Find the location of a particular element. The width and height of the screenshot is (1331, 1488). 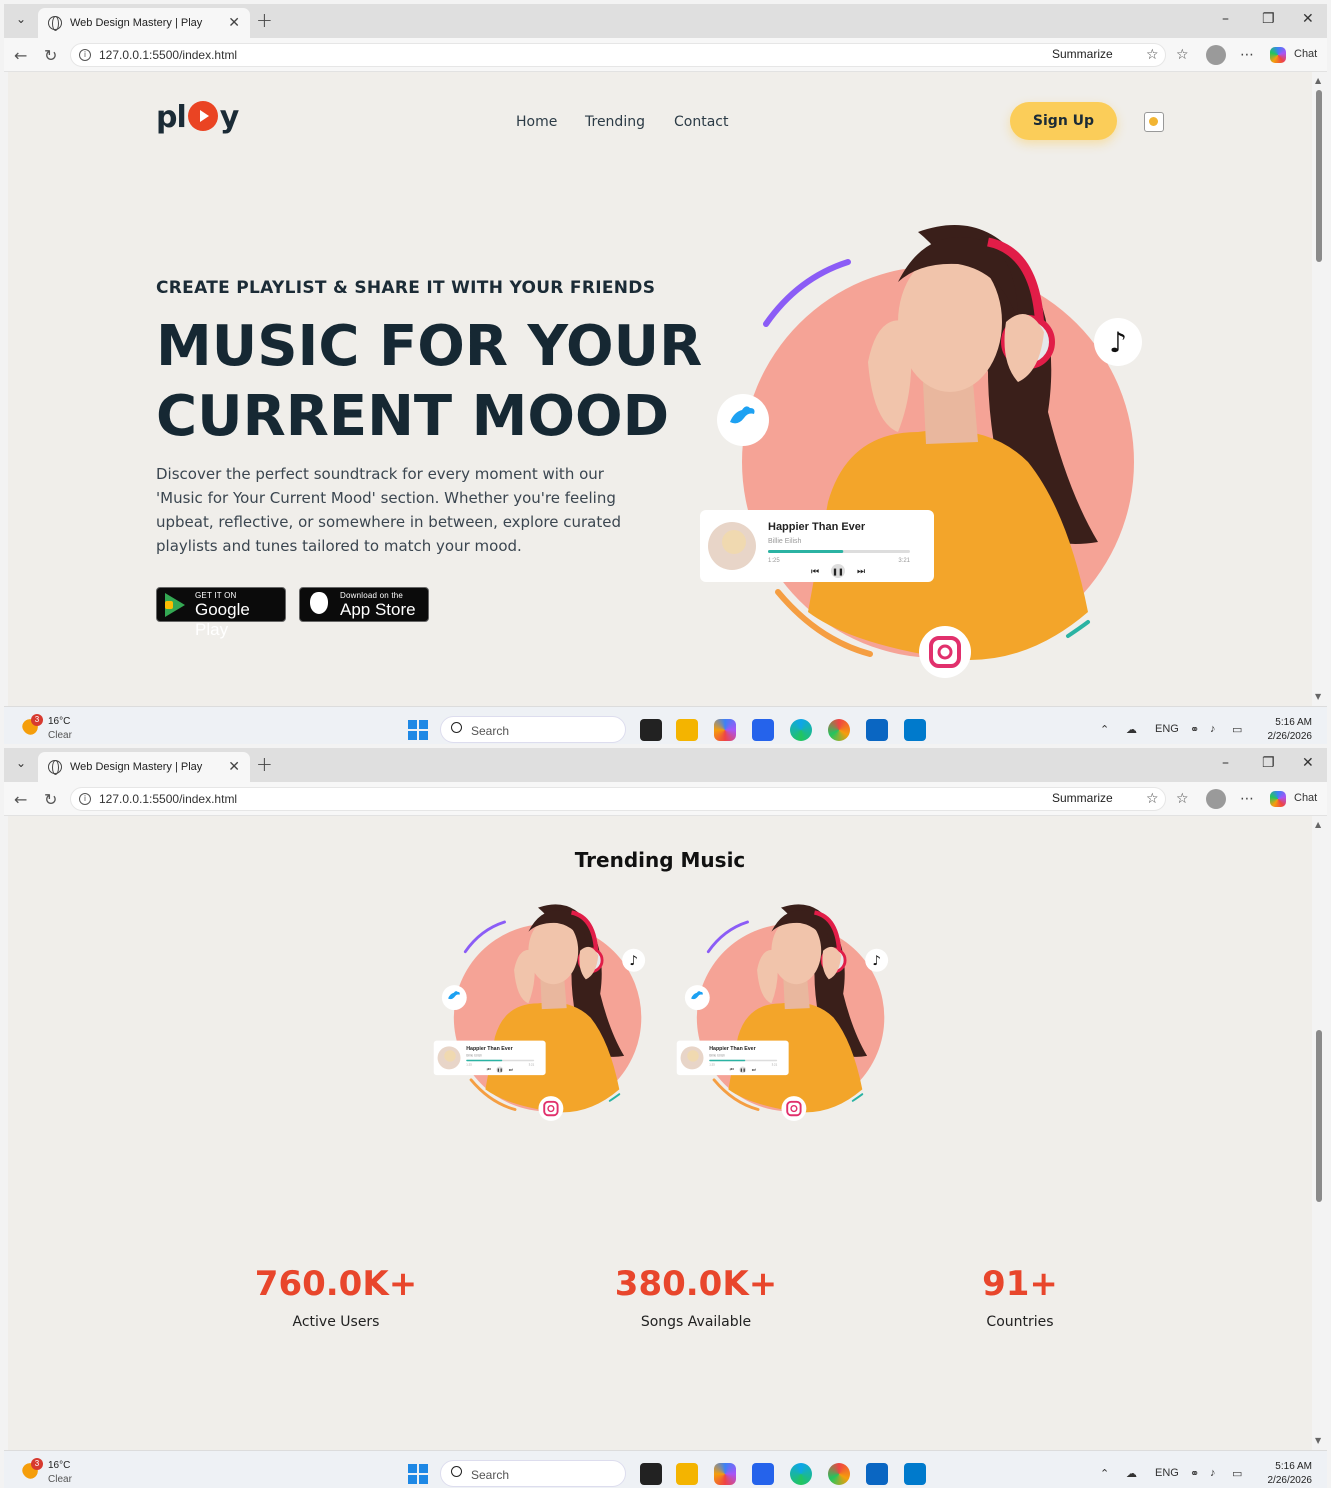

nav-contact: Contact is located at coordinates (701, 122).